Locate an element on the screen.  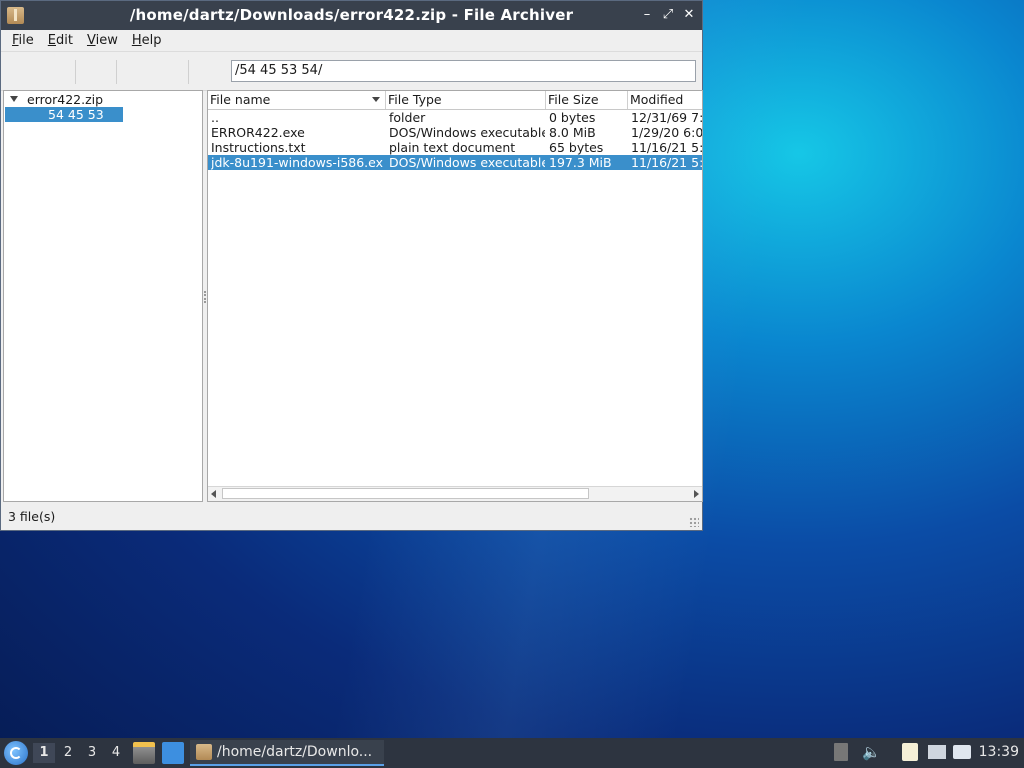
menu-file-label: ile is located at coordinates (26, 40).